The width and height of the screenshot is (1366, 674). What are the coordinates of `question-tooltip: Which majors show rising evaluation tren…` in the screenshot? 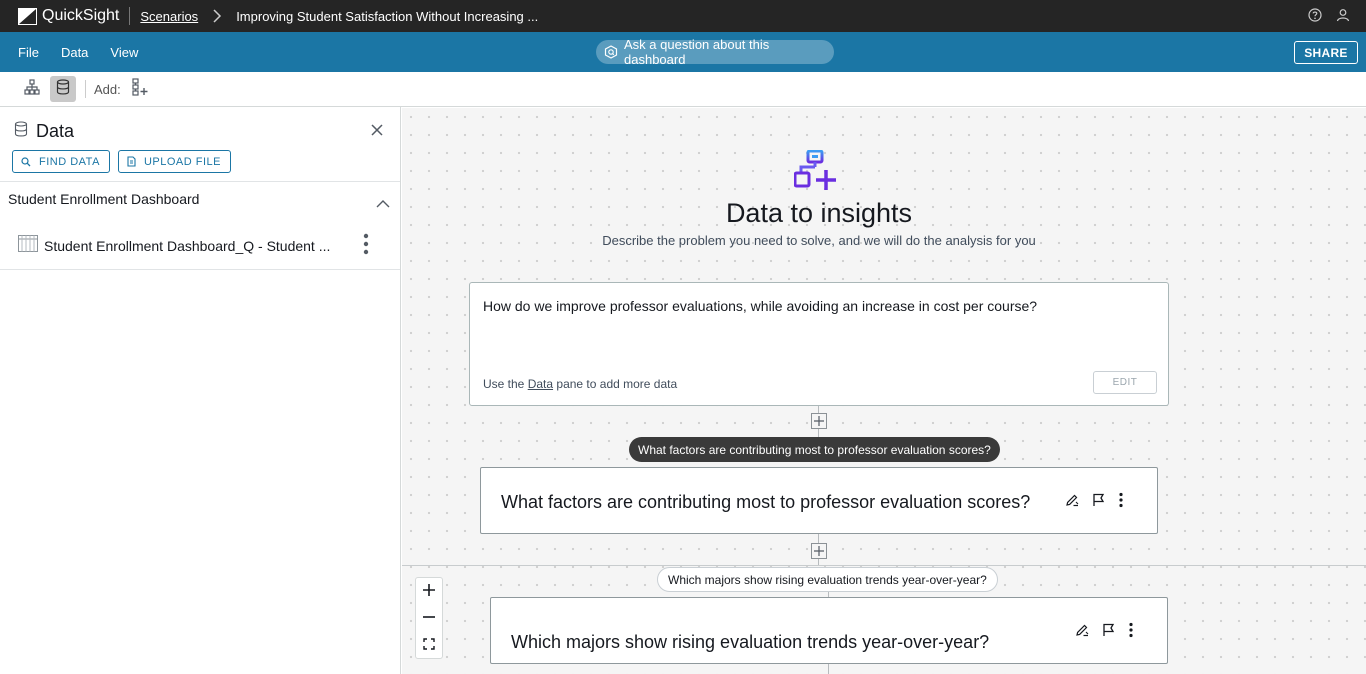 It's located at (827, 579).